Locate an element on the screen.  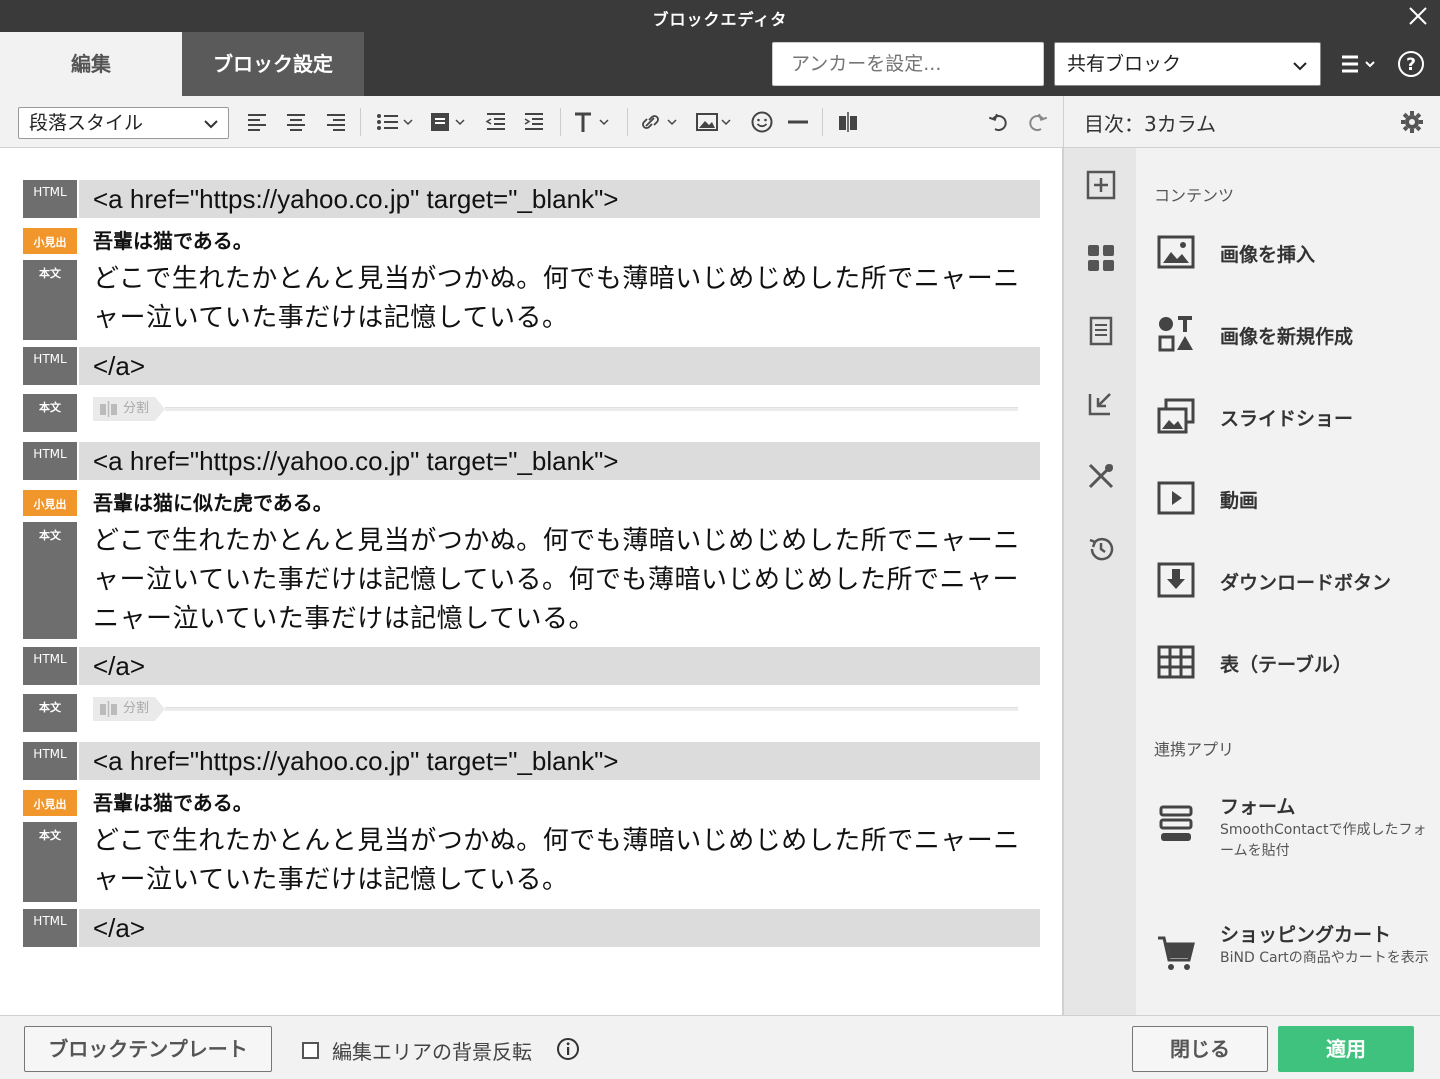
block-format-icon is located at coordinates (450, 122).